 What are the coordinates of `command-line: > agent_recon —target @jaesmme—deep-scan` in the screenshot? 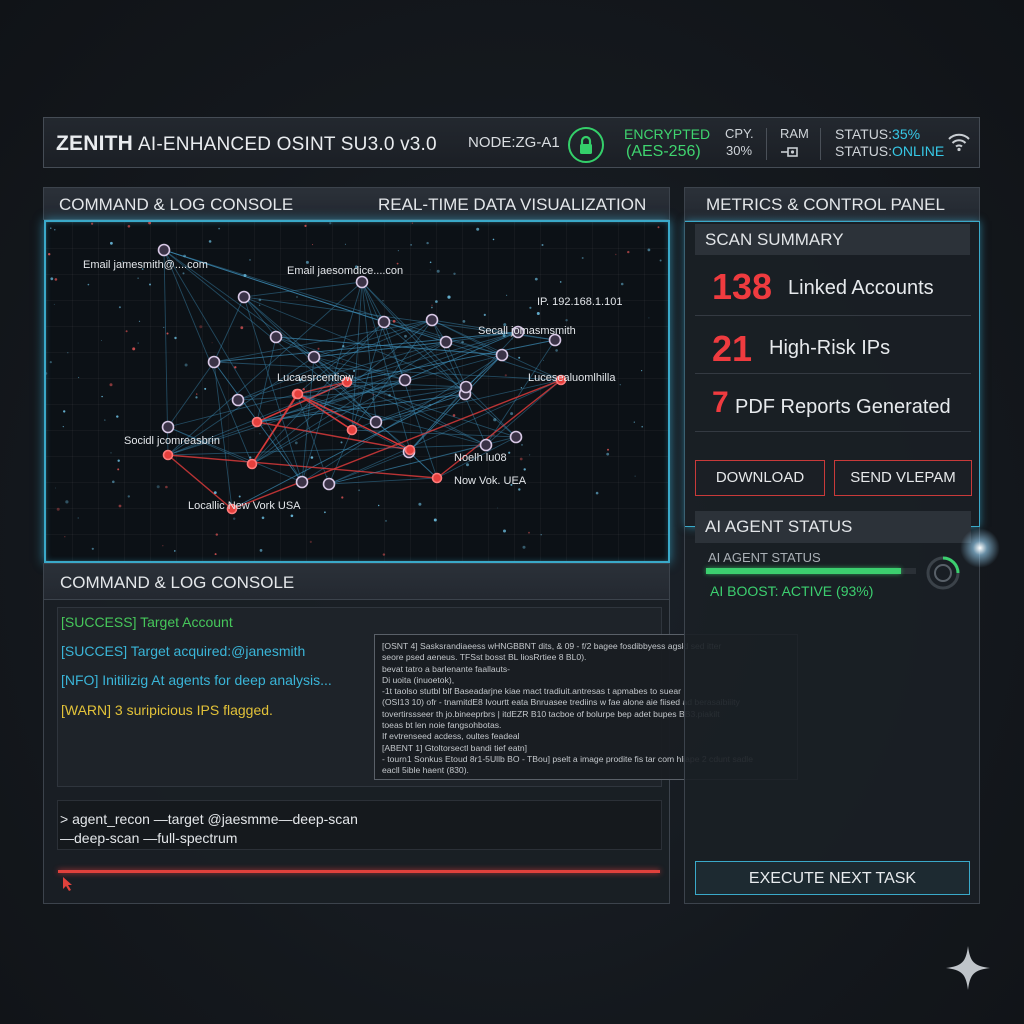 It's located at (209, 819).